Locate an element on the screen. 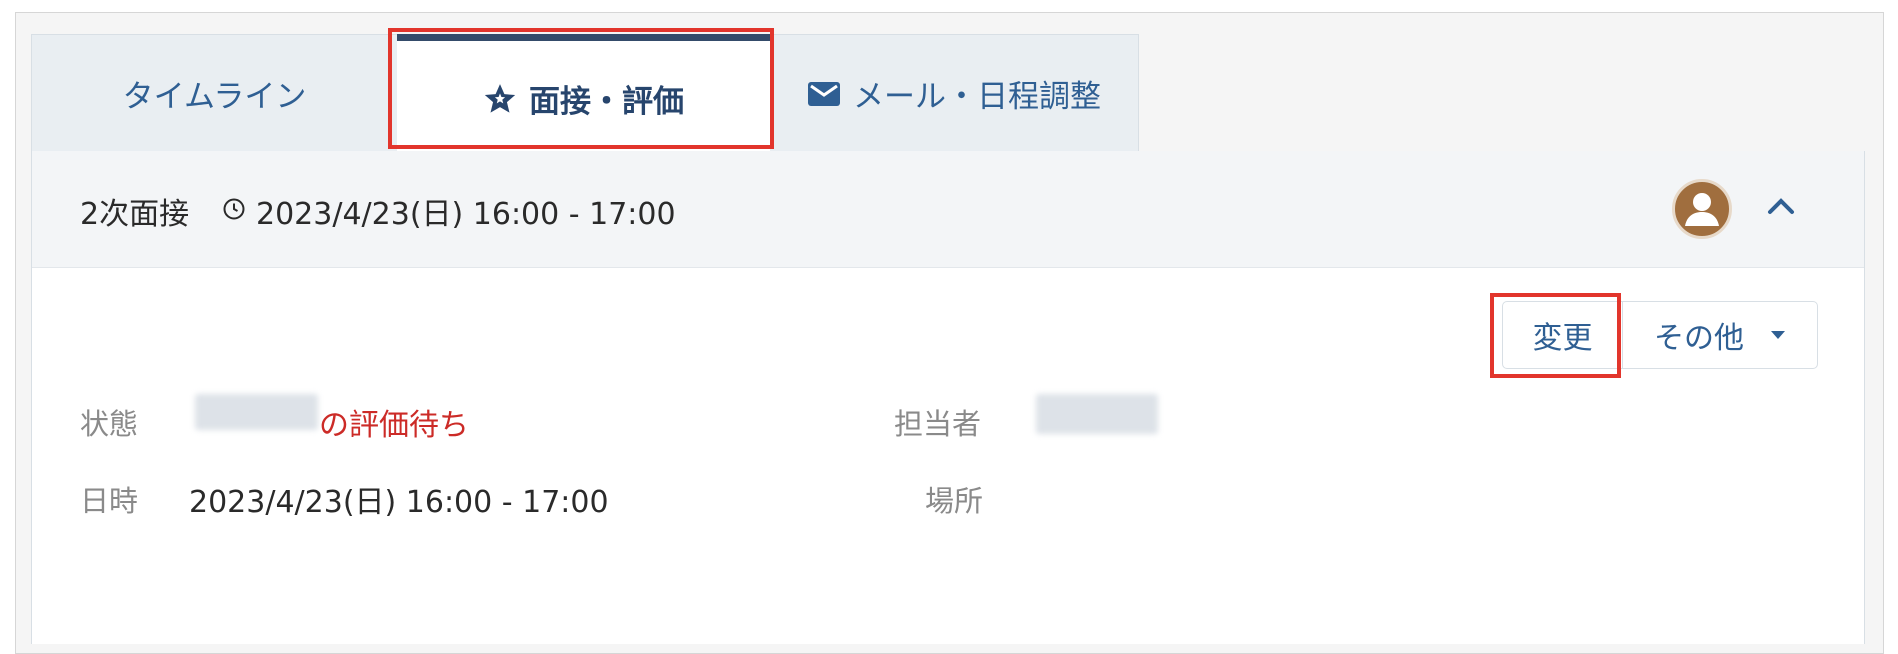 This screenshot has width=1898, height=654. status-label: 状態 is located at coordinates (109, 424).